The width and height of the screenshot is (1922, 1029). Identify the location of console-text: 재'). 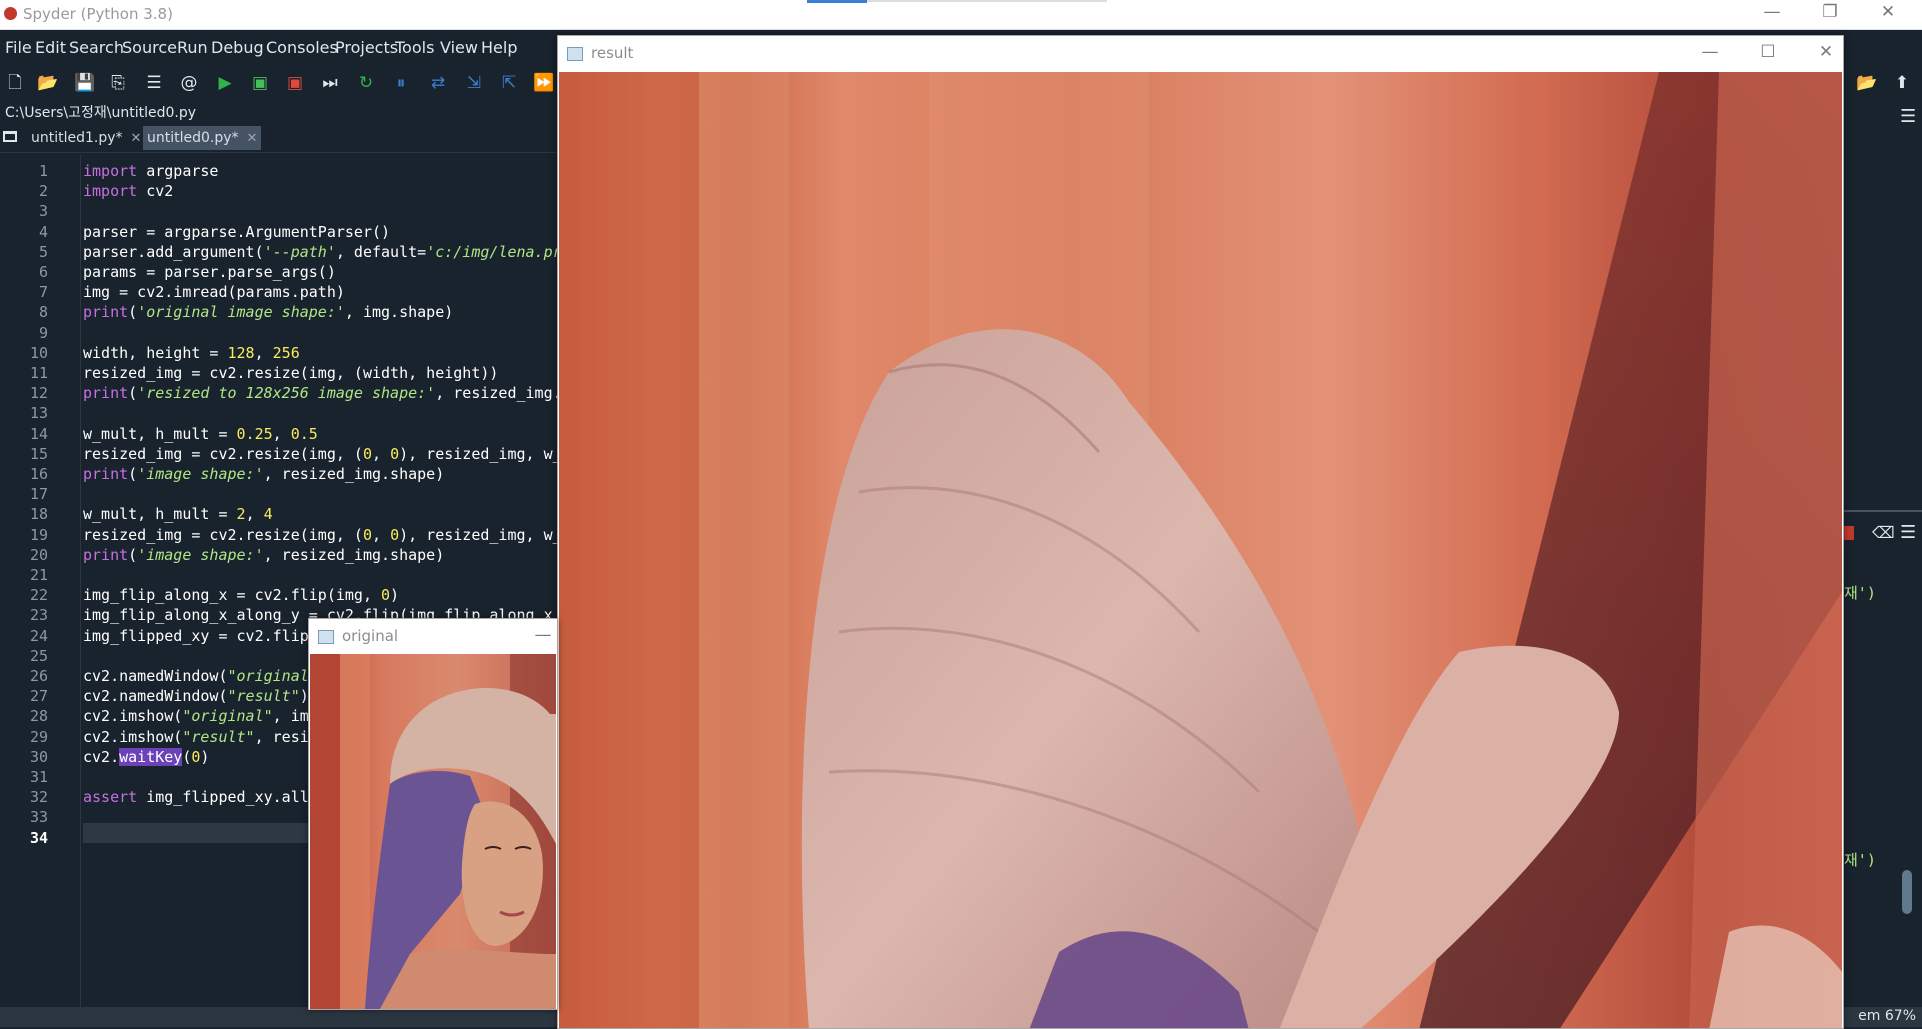
(1860, 860).